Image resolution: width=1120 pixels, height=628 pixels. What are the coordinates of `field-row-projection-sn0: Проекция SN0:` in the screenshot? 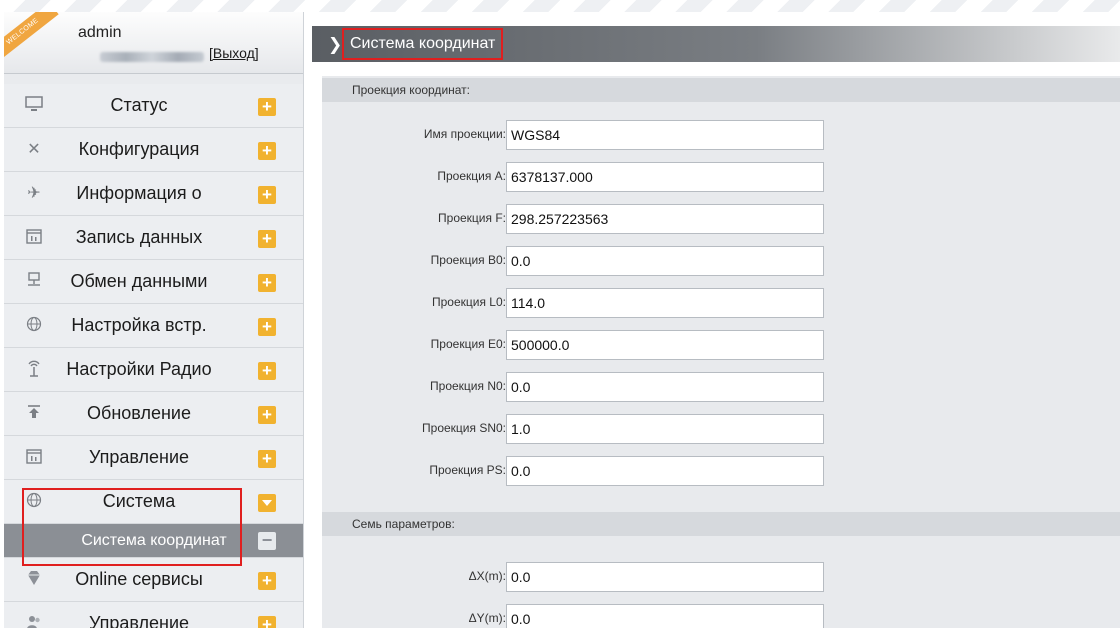 It's located at (721, 429).